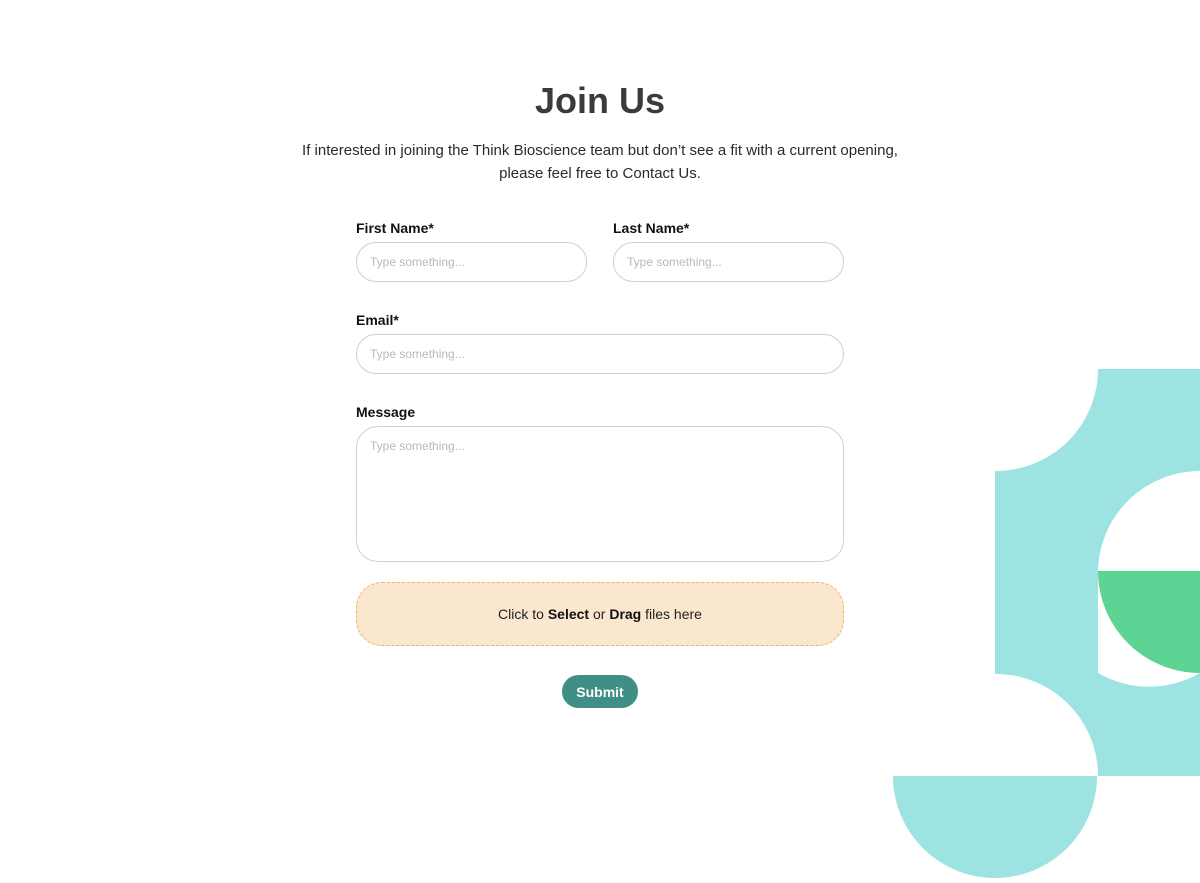 The width and height of the screenshot is (1200, 883). I want to click on dropzone-prefix: Click to, so click(523, 614).